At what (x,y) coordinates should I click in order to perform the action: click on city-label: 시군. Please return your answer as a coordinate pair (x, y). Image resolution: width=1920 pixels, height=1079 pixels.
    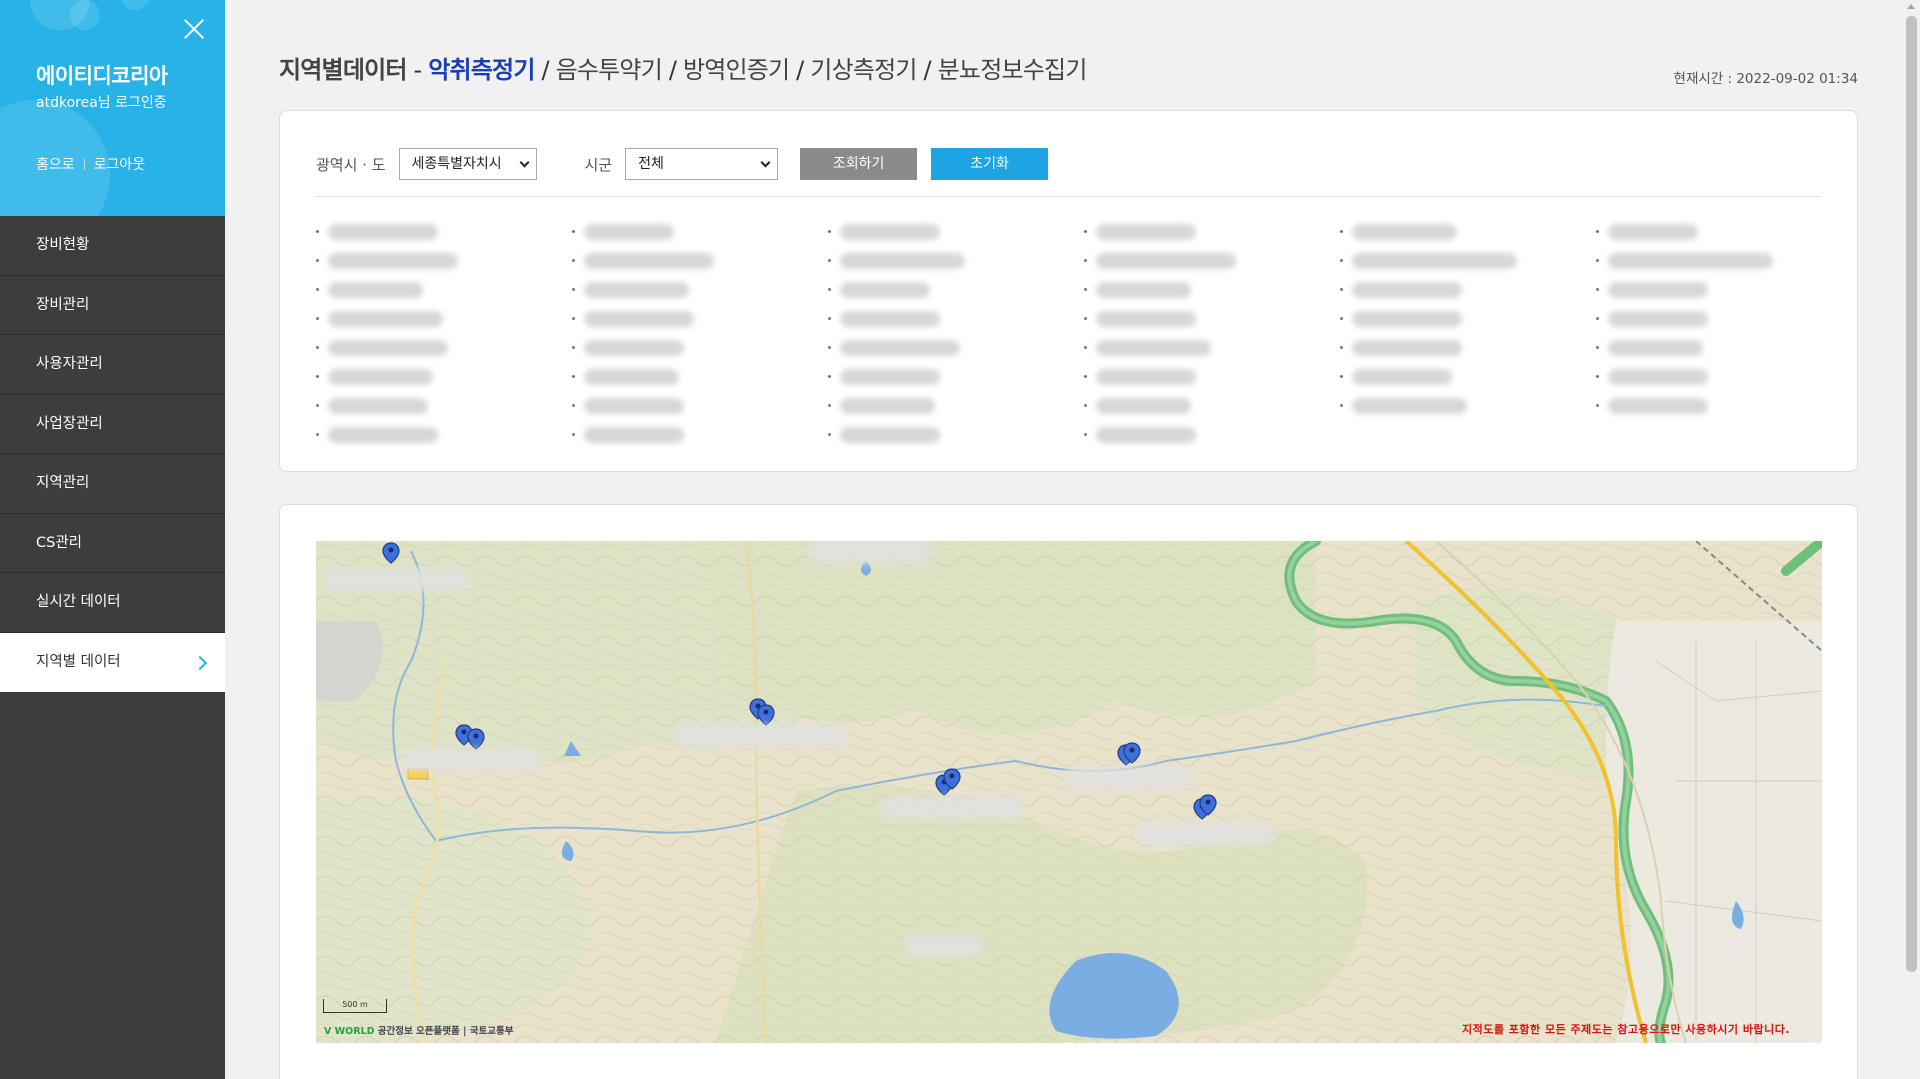
    Looking at the image, I should click on (598, 164).